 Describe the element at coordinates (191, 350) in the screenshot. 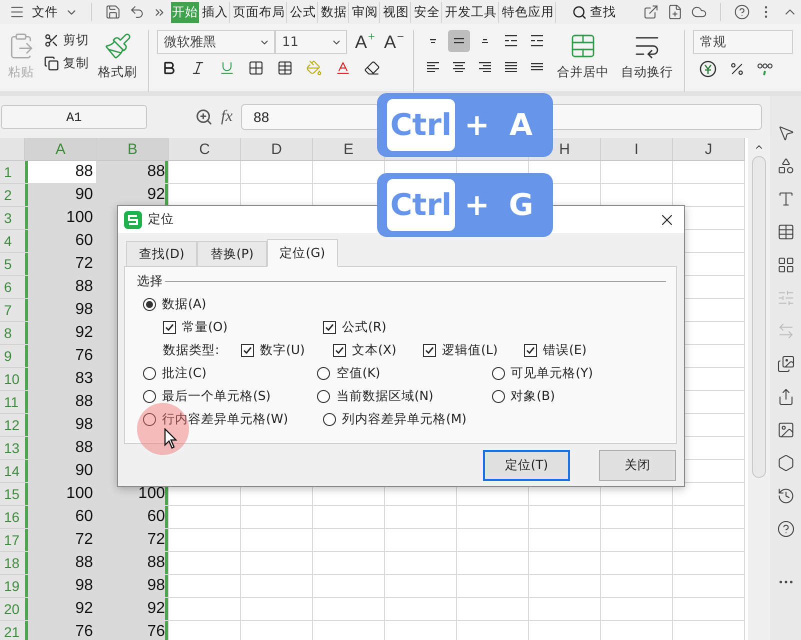

I see `data-type-label: 数据类型:` at that location.